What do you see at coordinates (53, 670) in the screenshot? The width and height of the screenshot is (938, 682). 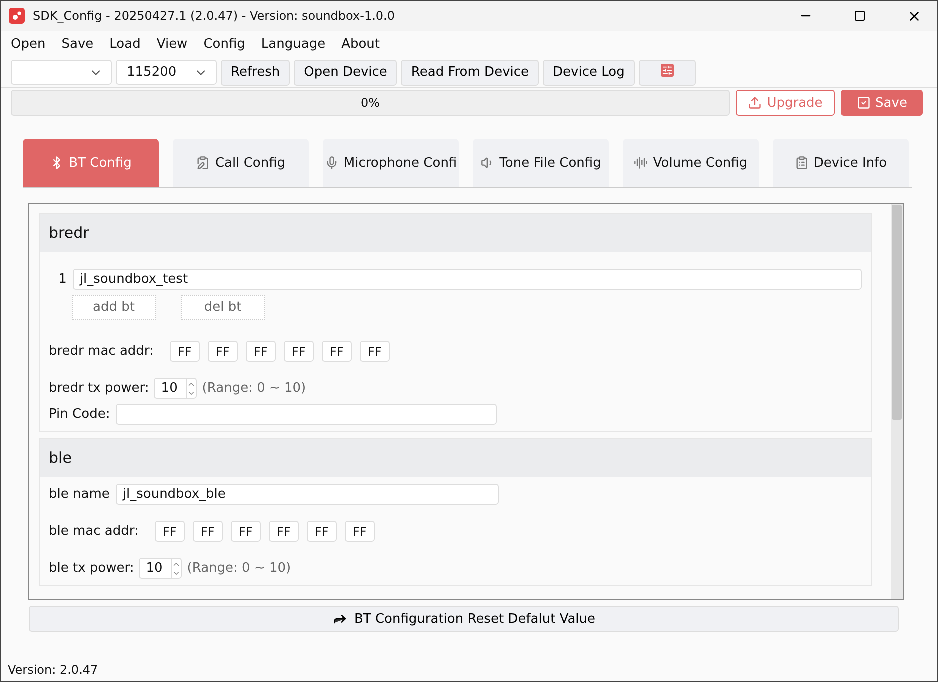 I see `status-text: Version: 2.0.47` at bounding box center [53, 670].